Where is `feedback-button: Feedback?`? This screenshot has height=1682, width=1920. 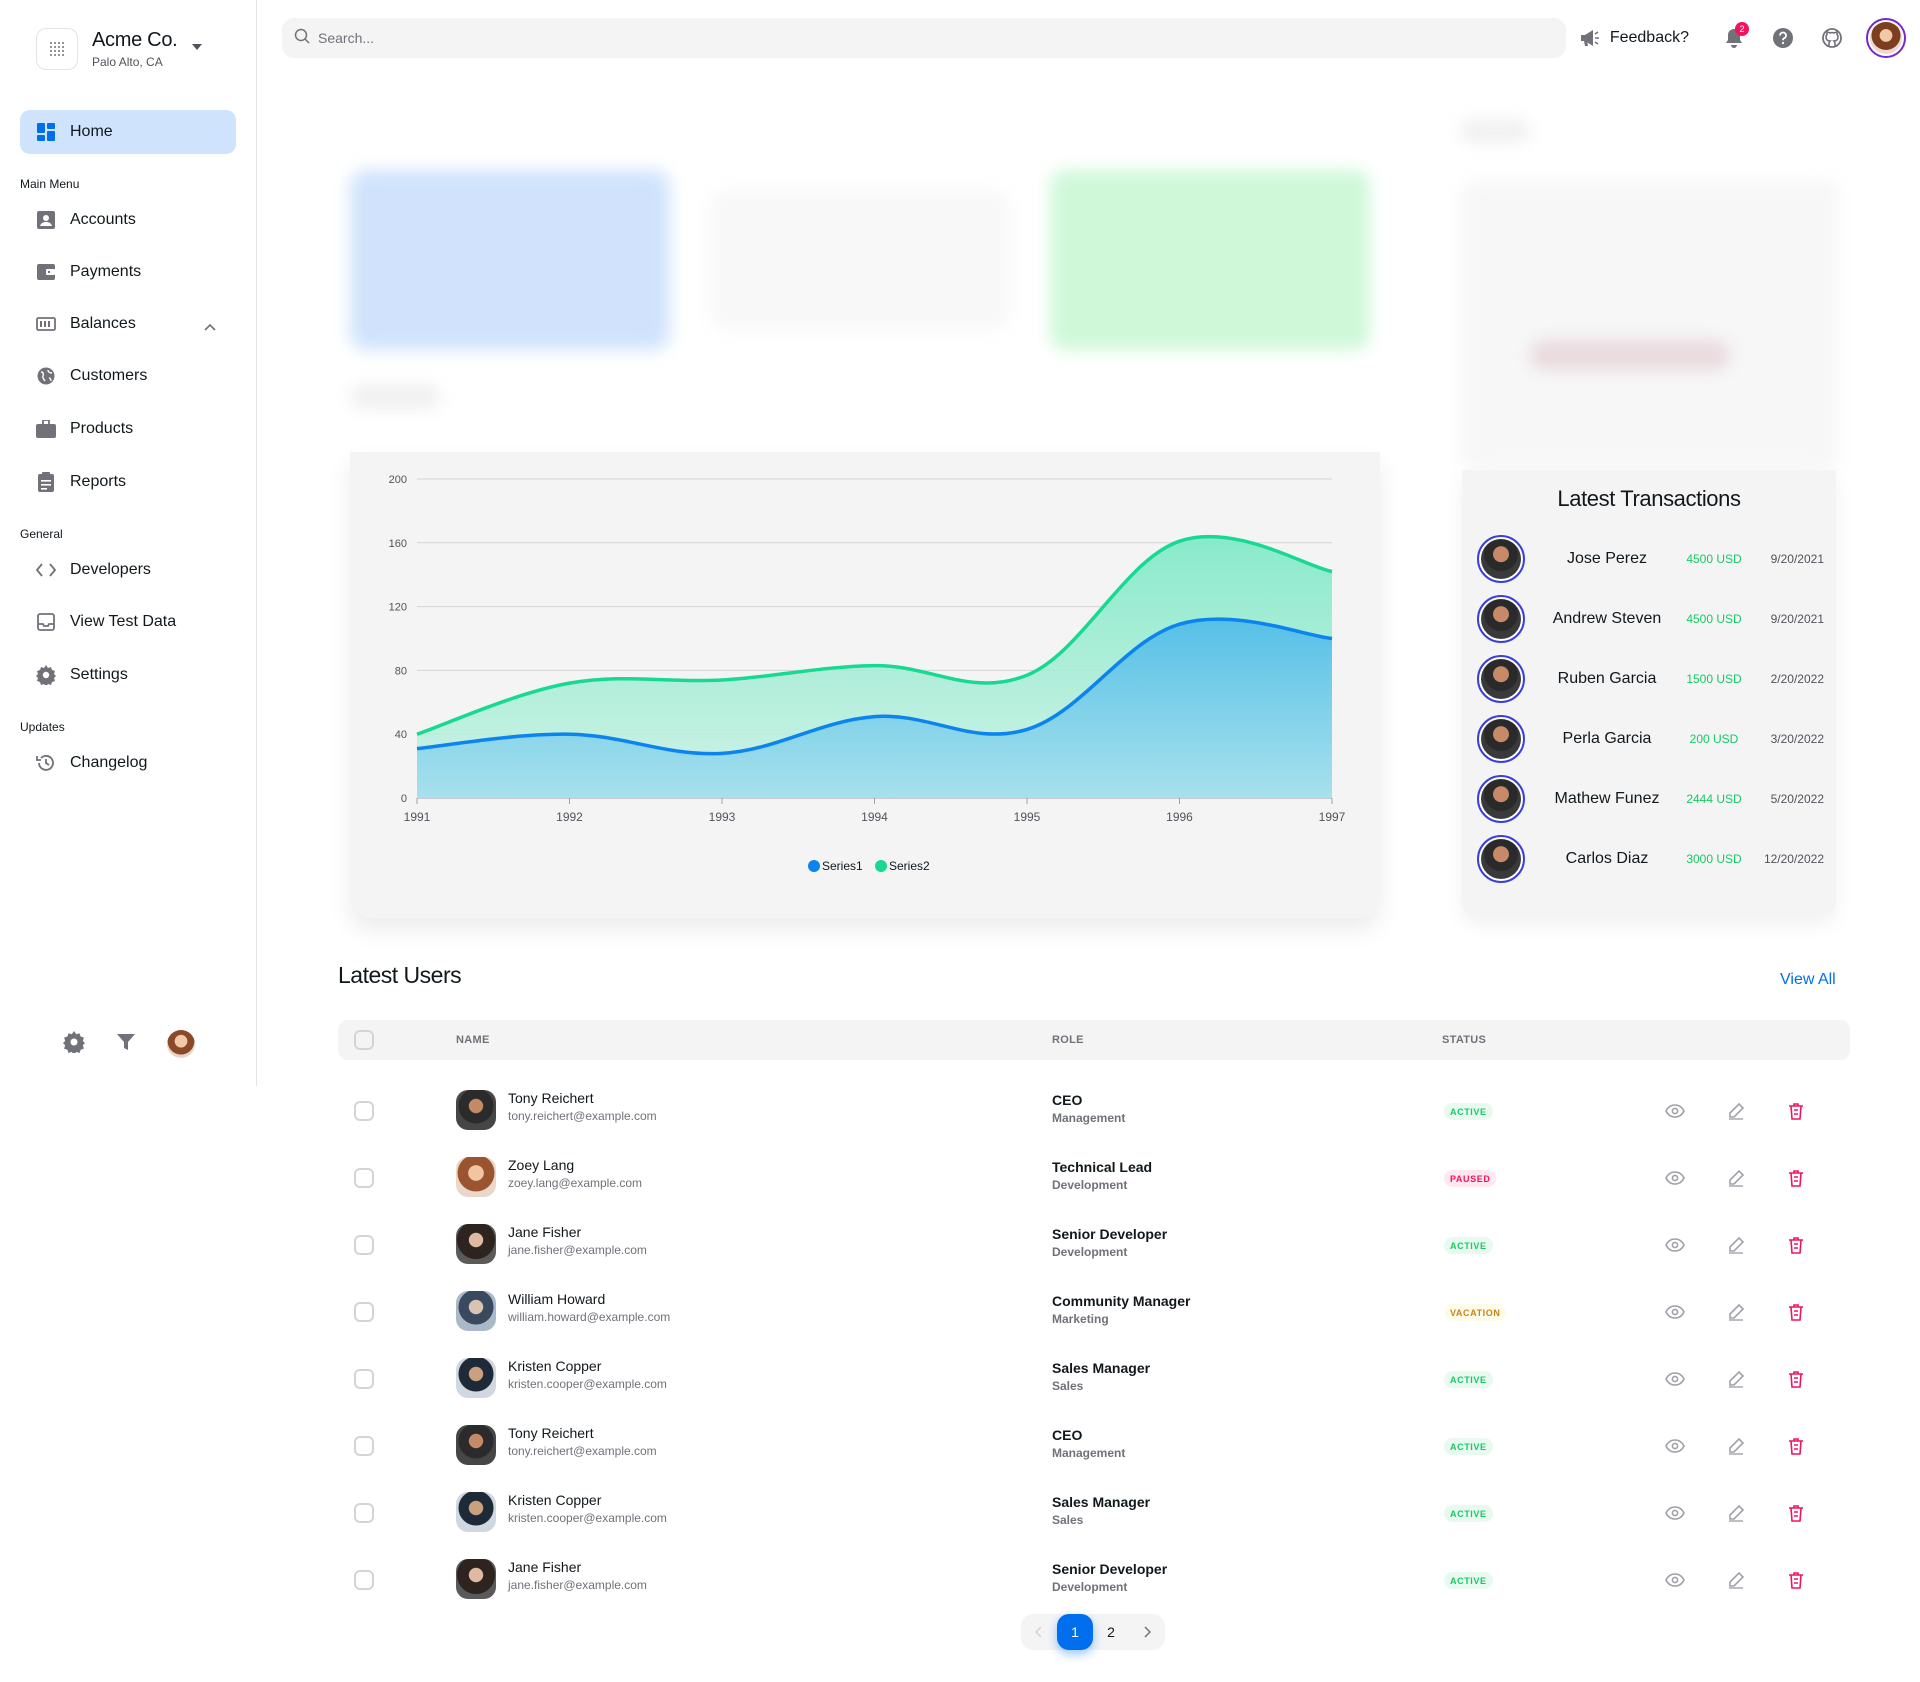
feedback-button: Feedback? is located at coordinates (1634, 38).